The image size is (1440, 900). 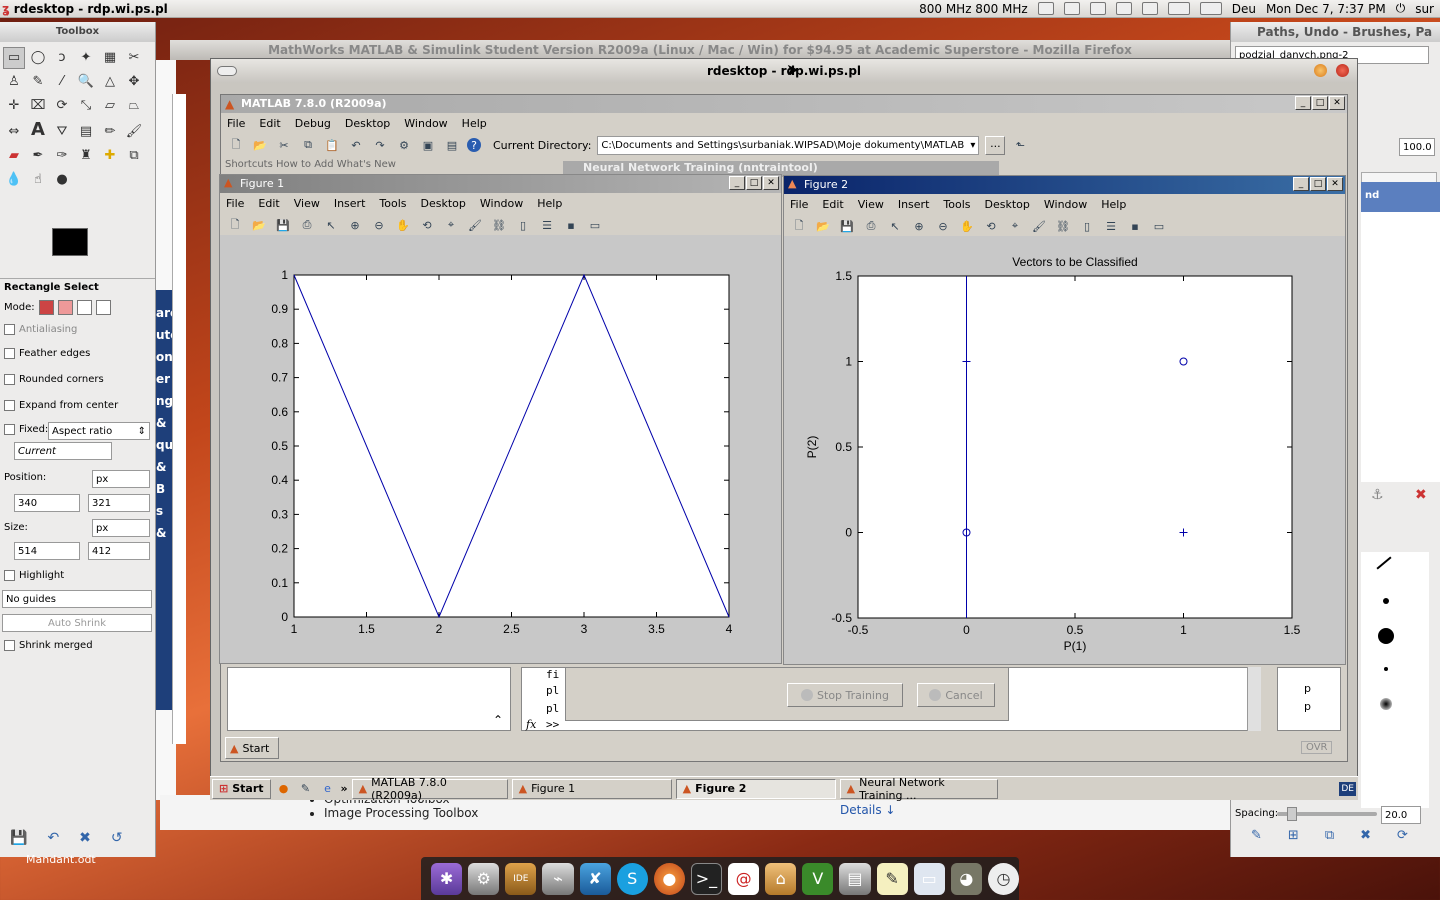 What do you see at coordinates (9, 329) in the screenshot?
I see `antialiasing-checkbox` at bounding box center [9, 329].